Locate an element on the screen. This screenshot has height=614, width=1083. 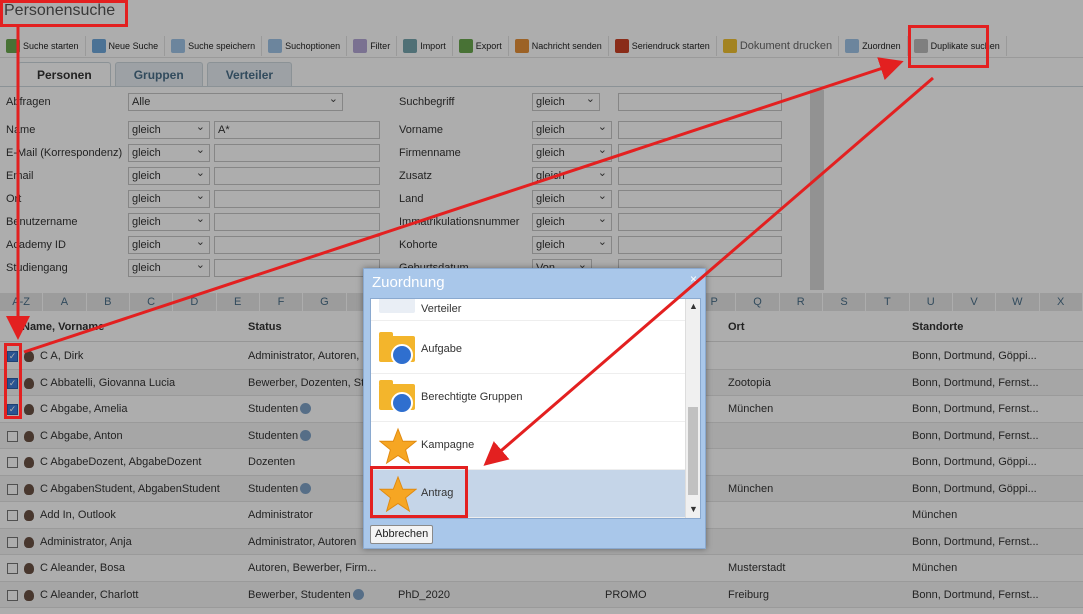
list-item-berechtigte-gruppen: Berechtigte Gruppen is located at coordinates (528, 398).